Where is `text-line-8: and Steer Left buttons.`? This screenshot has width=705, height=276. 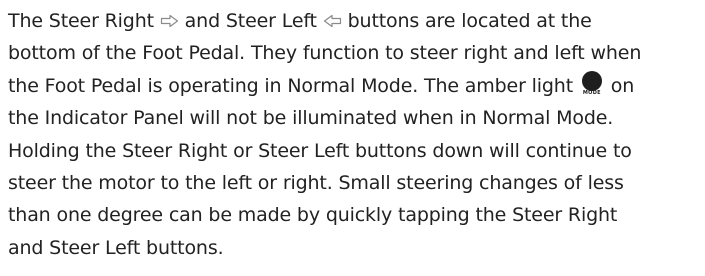
text-line-8: and Steer Left buttons. is located at coordinates (116, 247).